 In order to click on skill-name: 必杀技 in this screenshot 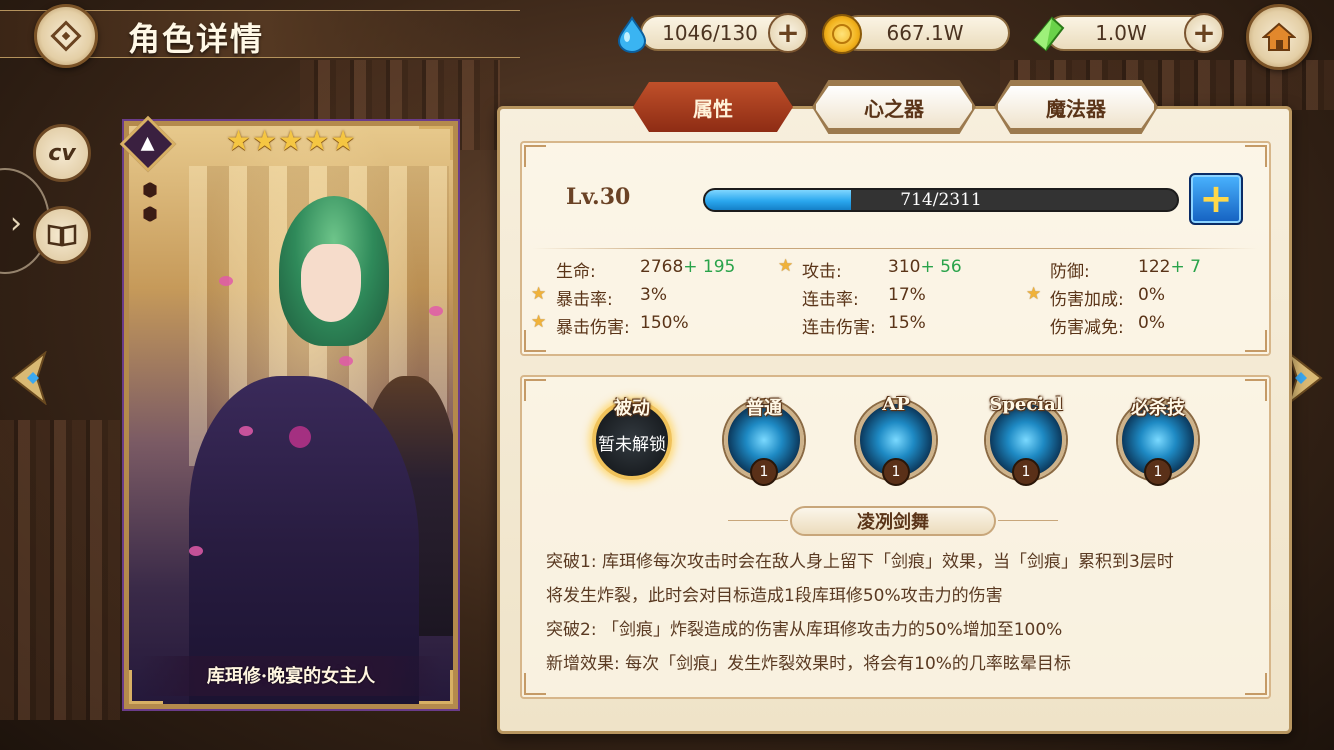, I will do `click(1158, 408)`.